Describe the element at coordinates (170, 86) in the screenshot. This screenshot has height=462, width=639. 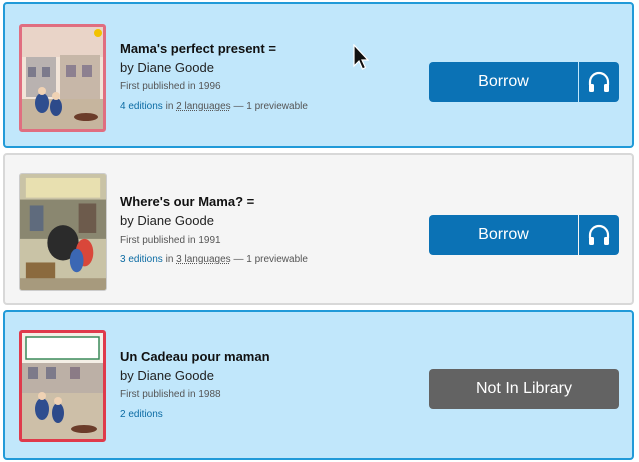
I see `first-published: First published in 1996` at that location.